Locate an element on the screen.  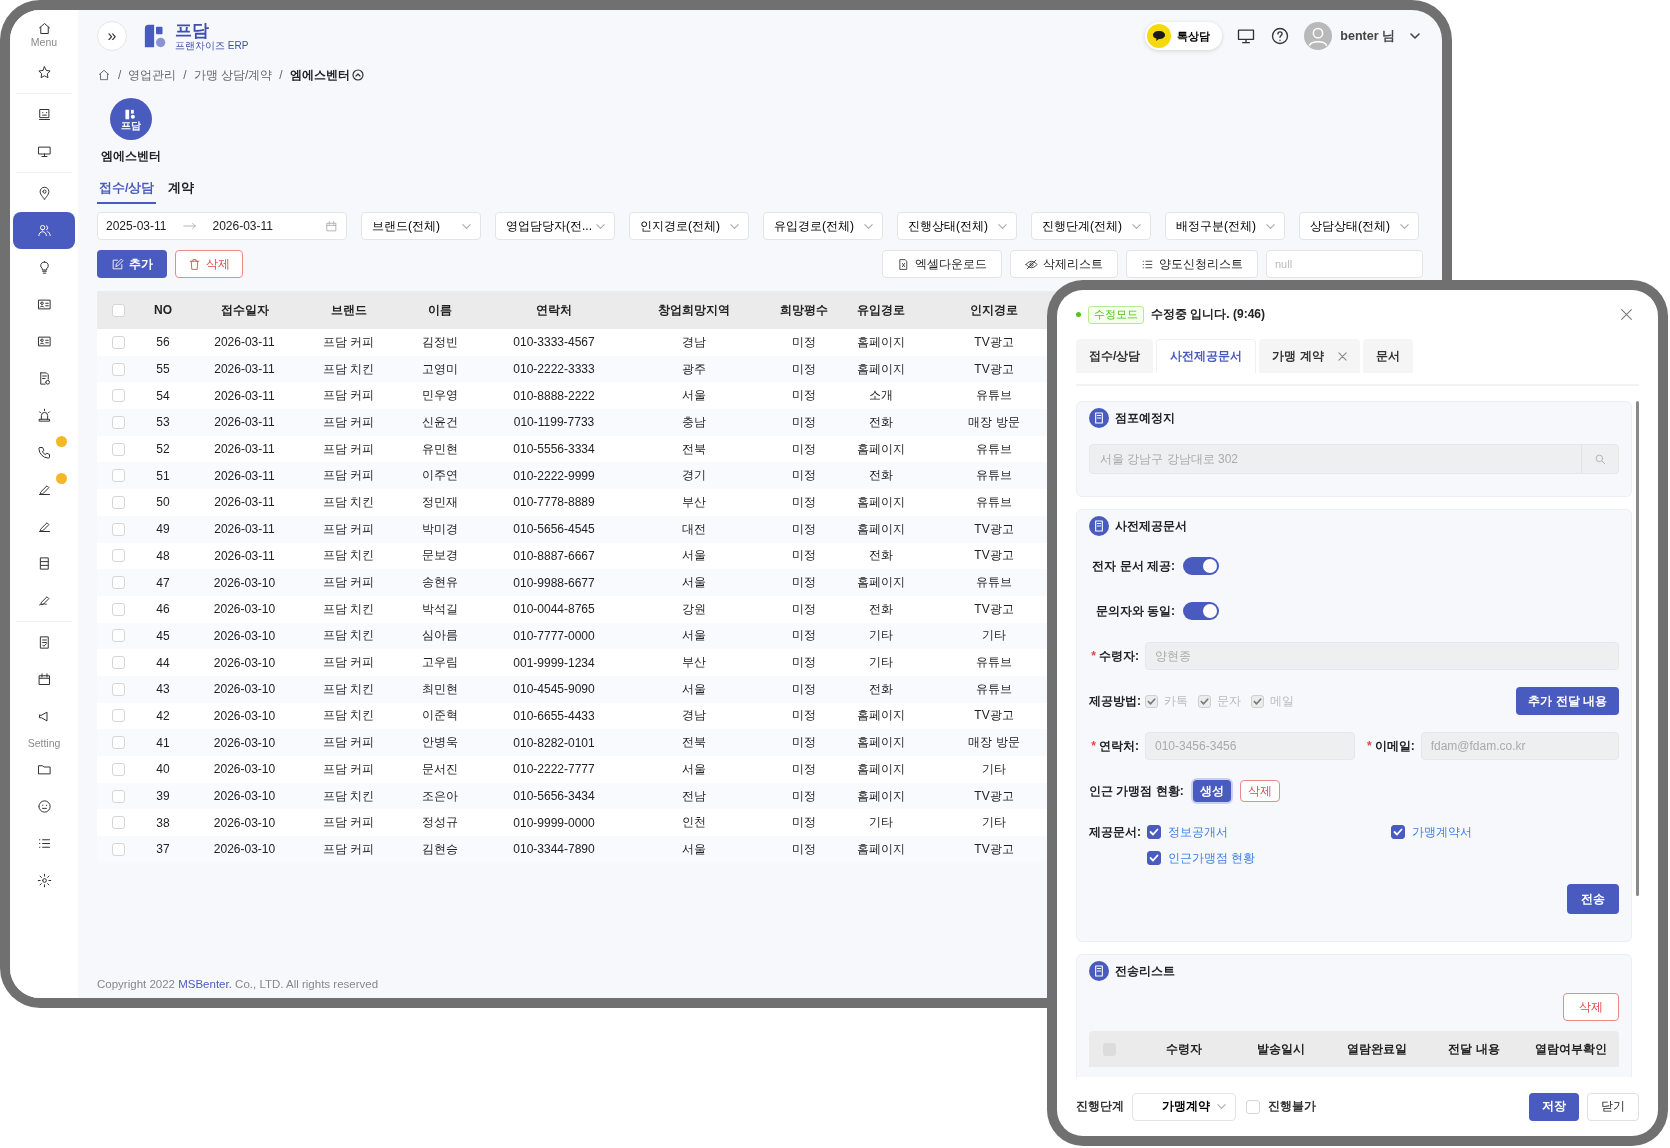
status-dot is located at coordinates (1078, 314).